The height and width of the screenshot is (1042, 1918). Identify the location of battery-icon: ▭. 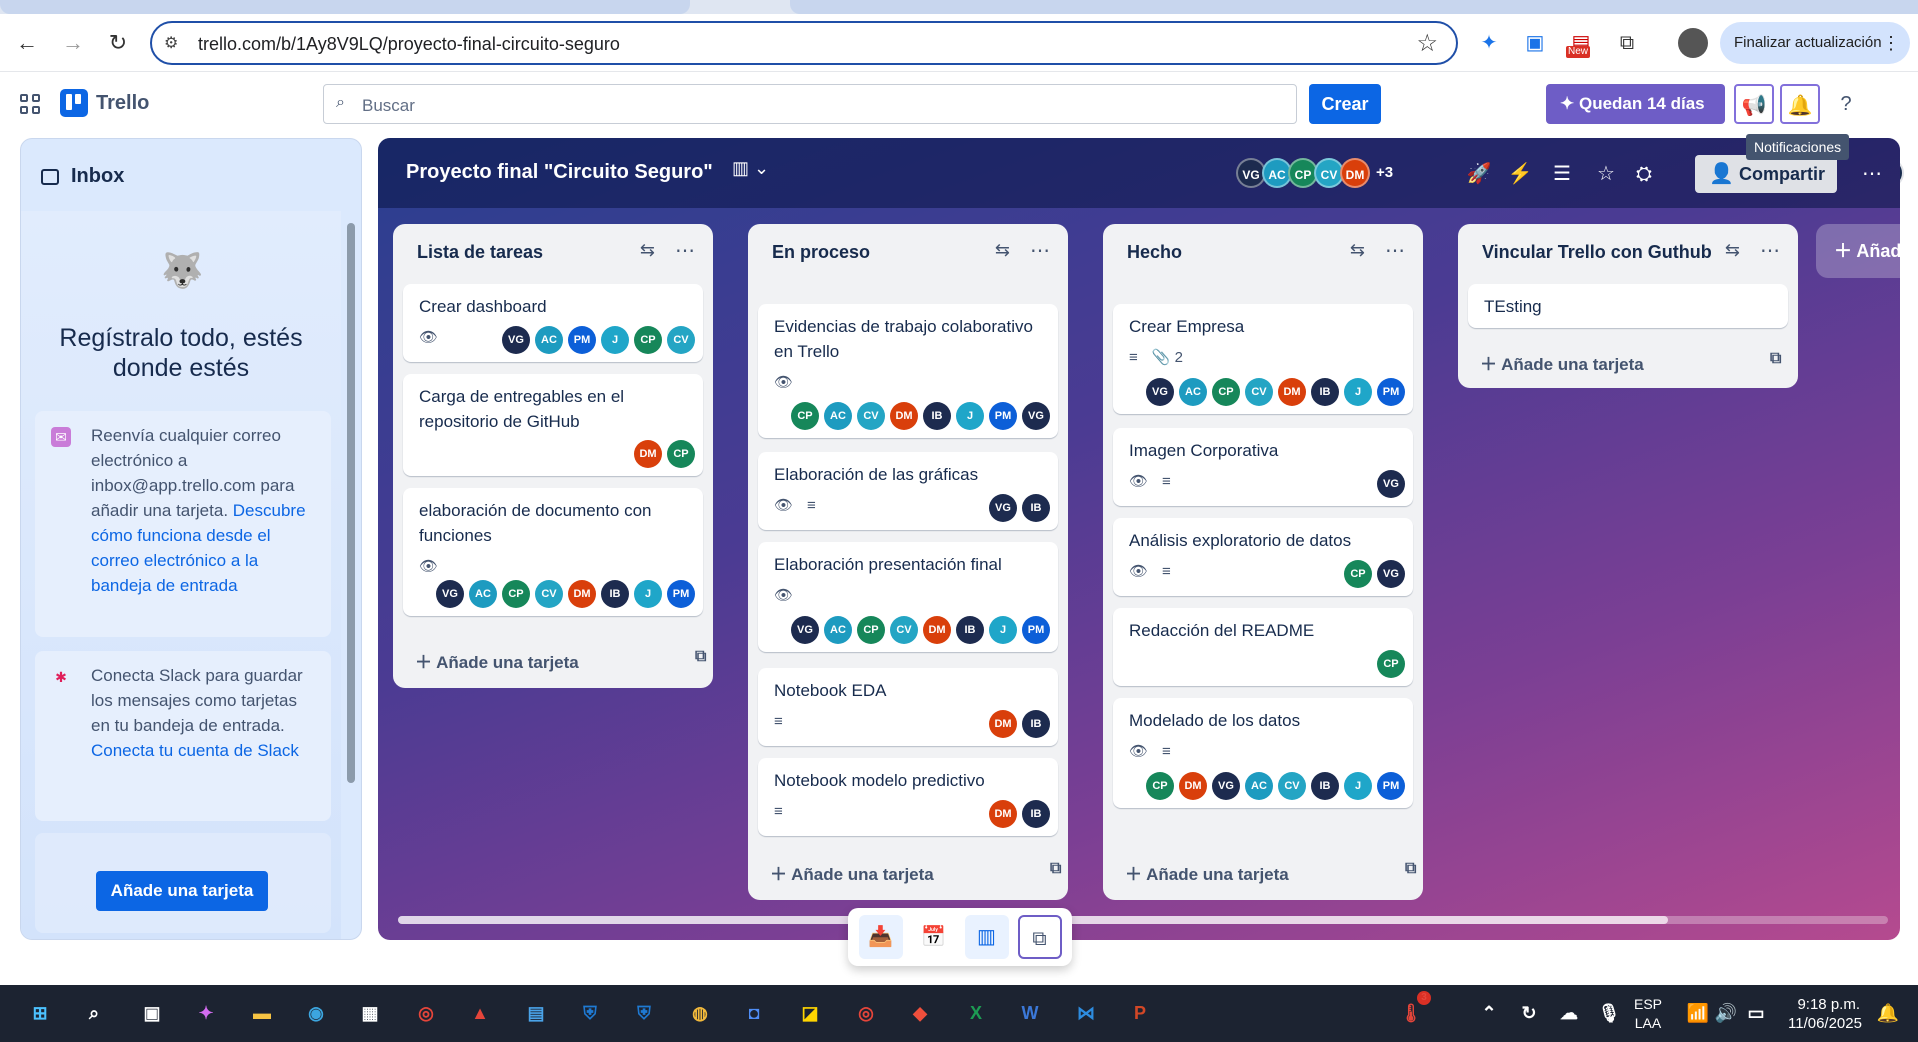
(1756, 1013).